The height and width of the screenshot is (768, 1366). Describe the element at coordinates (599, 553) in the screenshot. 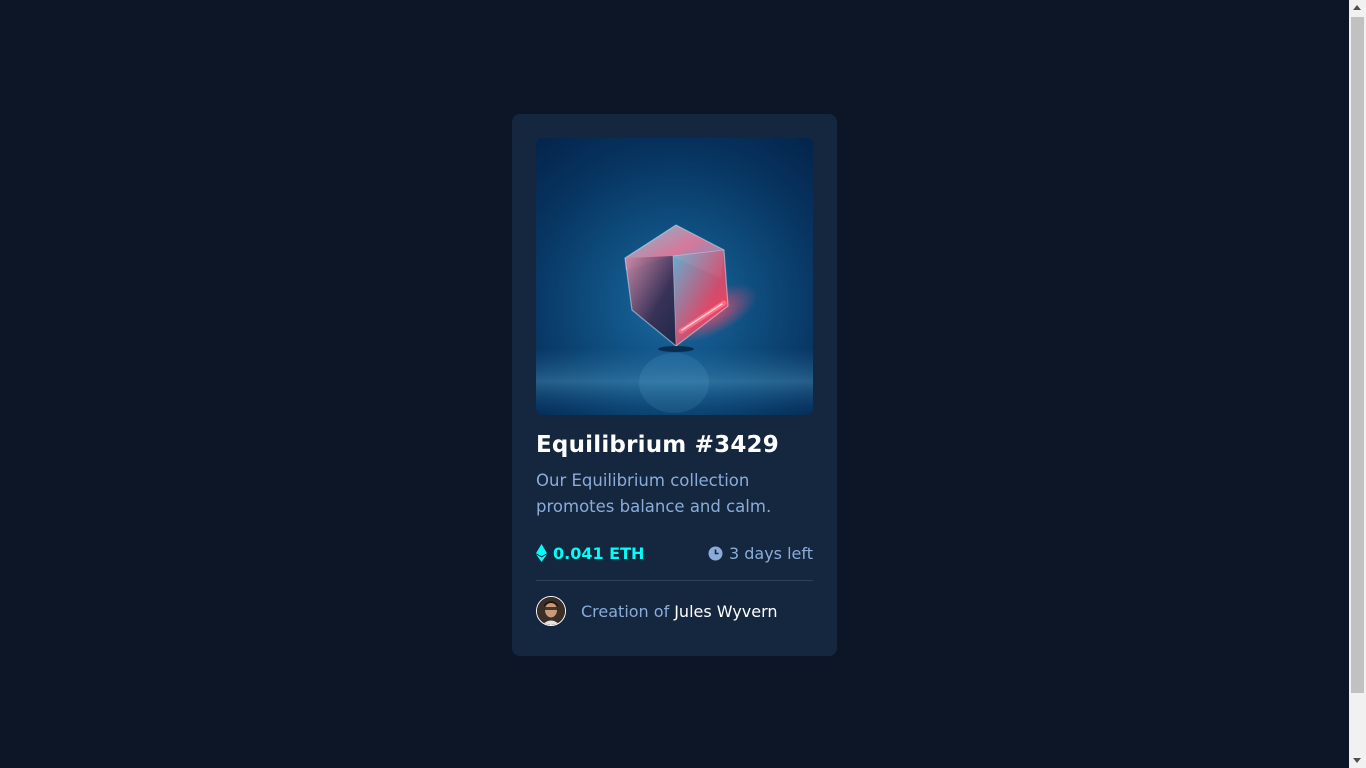

I see `price-value: 0.041 ETH` at that location.